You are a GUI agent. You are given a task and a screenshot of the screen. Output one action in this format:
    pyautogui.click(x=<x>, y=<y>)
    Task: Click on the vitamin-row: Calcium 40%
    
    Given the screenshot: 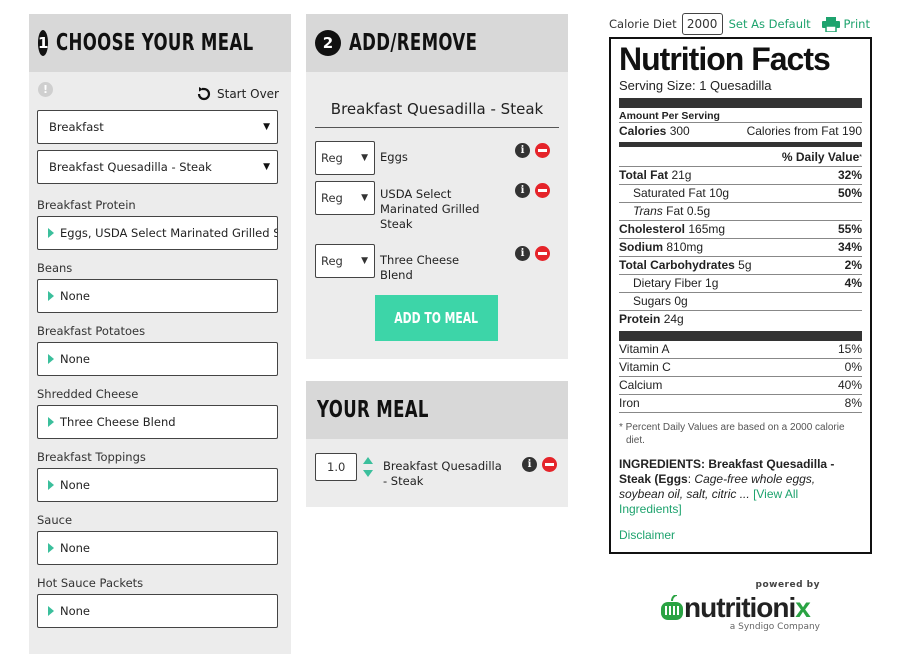 What is the action you would take?
    pyautogui.click(x=740, y=385)
    